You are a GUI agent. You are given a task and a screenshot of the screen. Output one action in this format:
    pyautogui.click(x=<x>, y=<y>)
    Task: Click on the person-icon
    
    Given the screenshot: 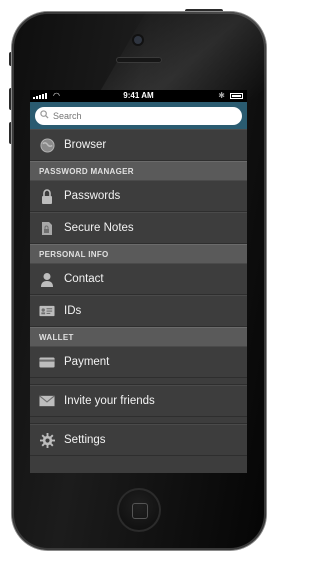 What is the action you would take?
    pyautogui.click(x=47, y=279)
    